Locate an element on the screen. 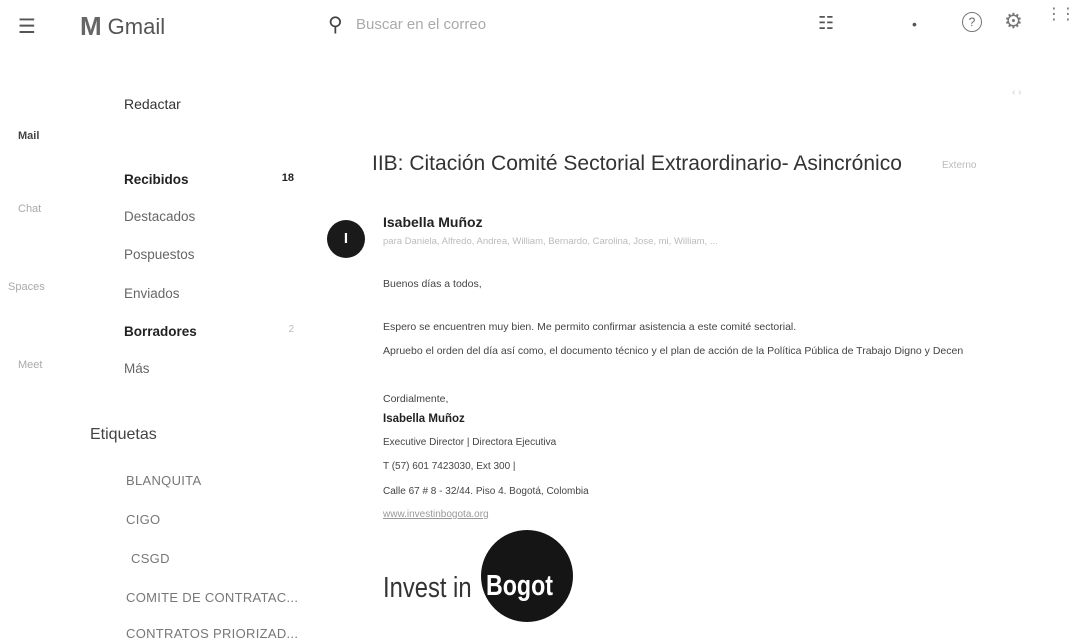 The width and height of the screenshot is (1073, 641). drafts-count: 2 is located at coordinates (291, 329).